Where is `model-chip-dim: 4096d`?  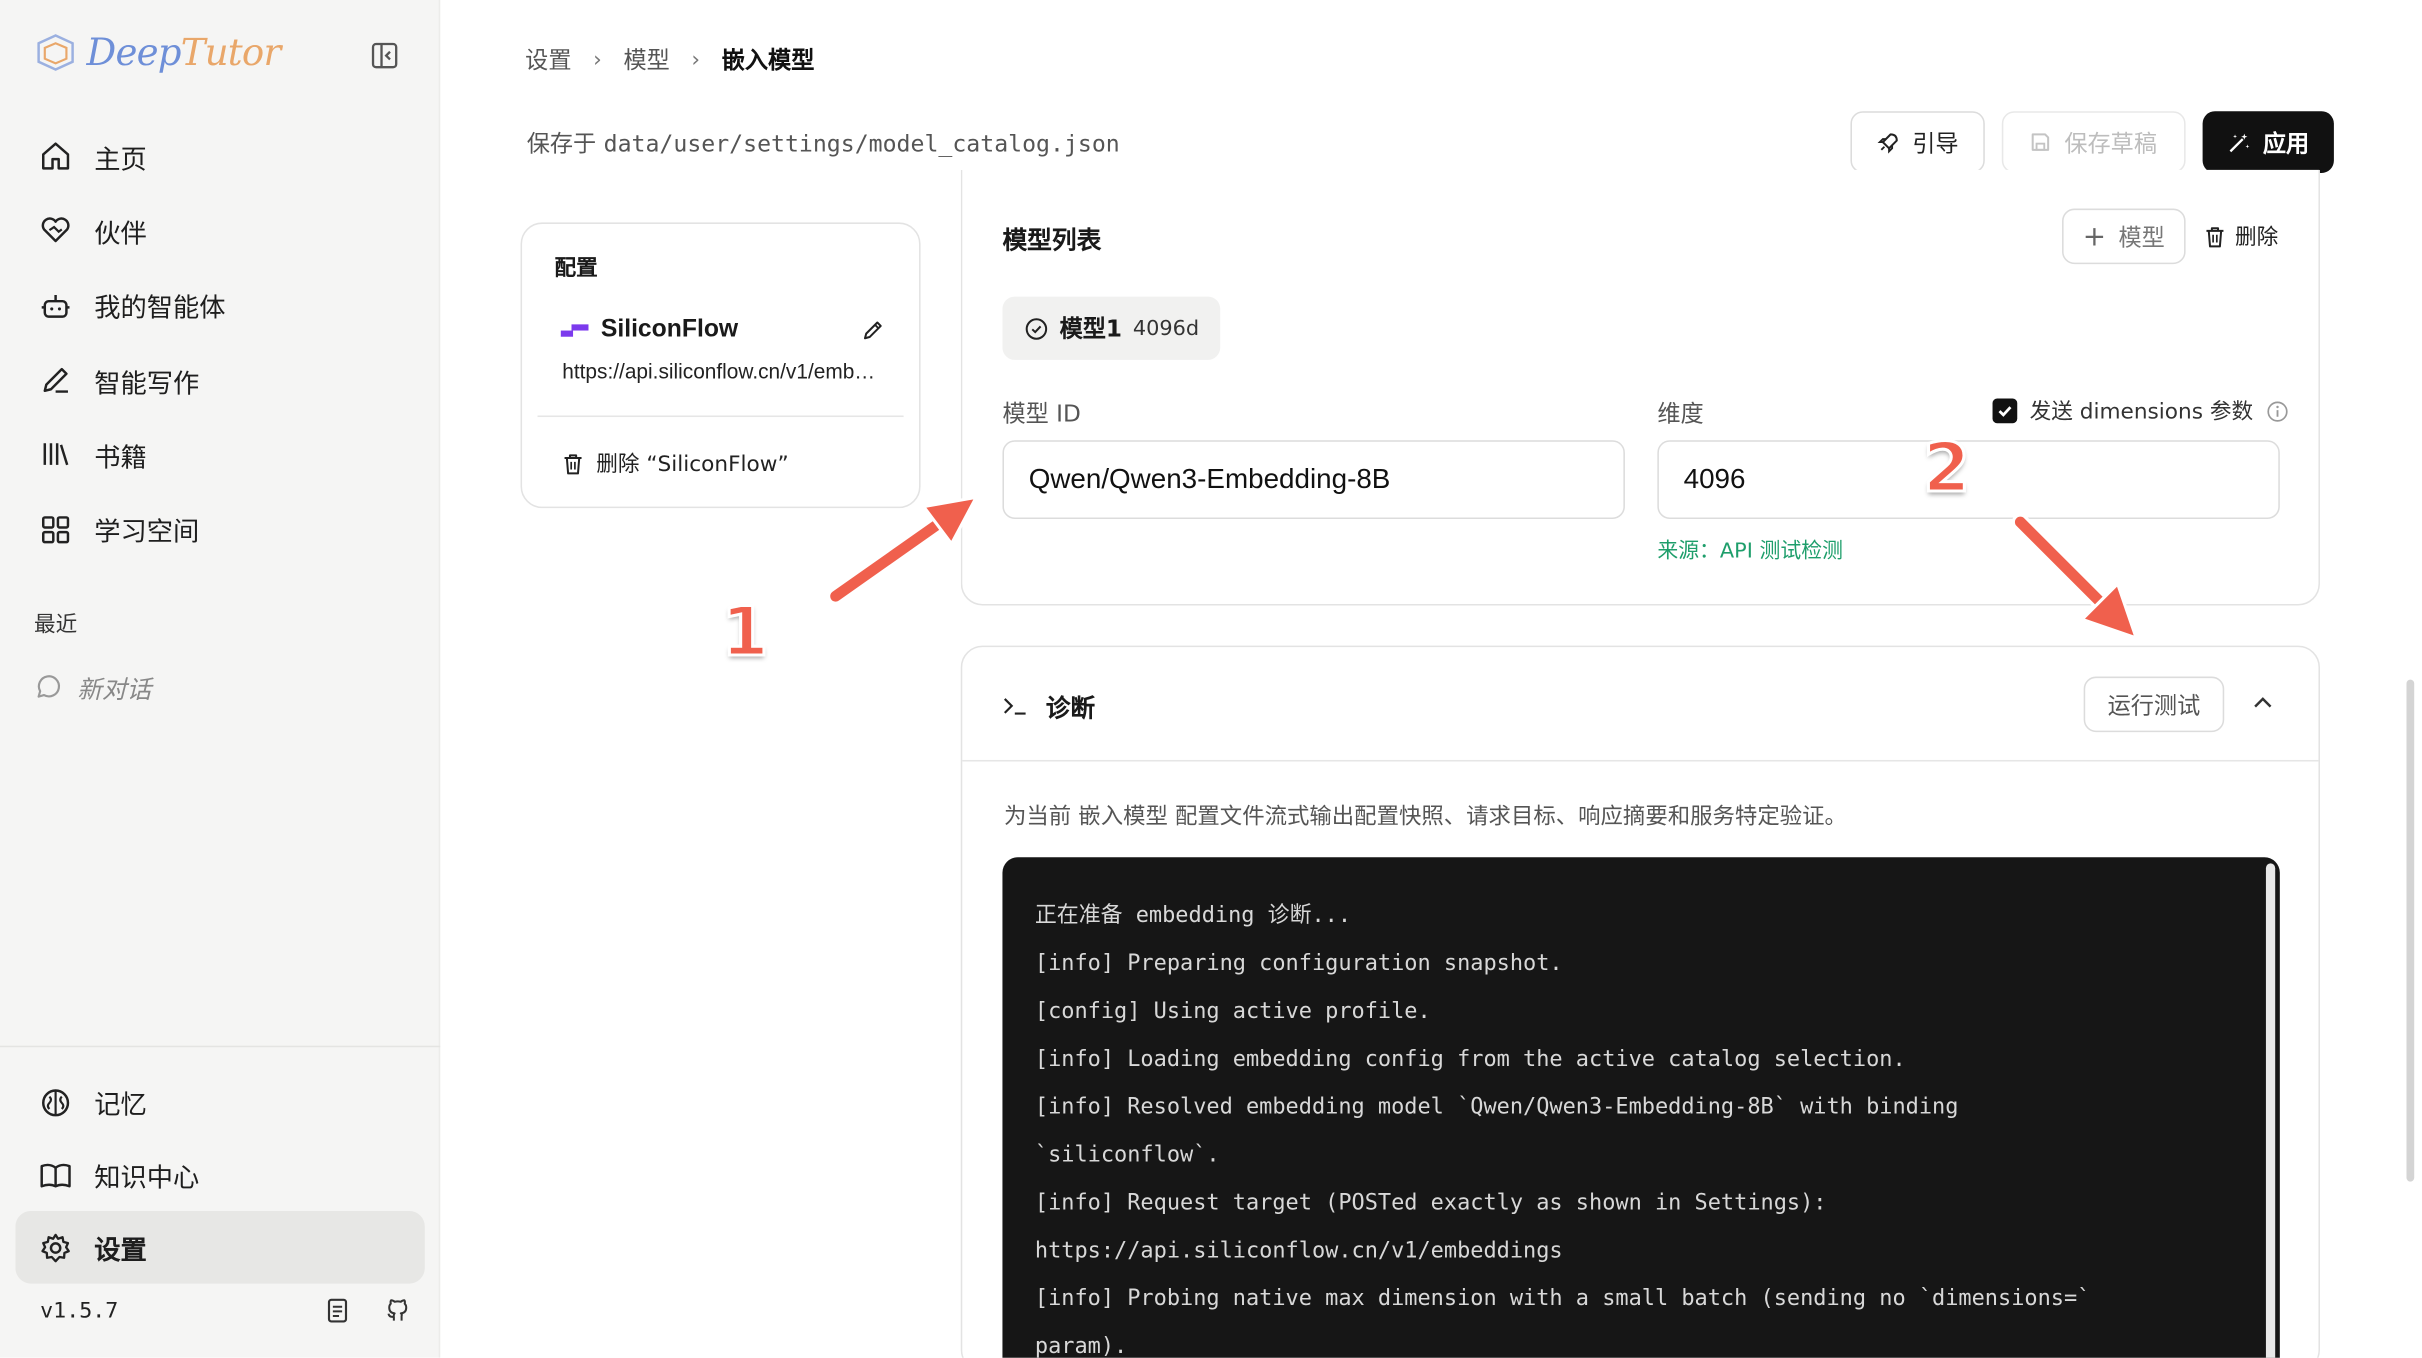
model-chip-dim: 4096d is located at coordinates (1166, 328).